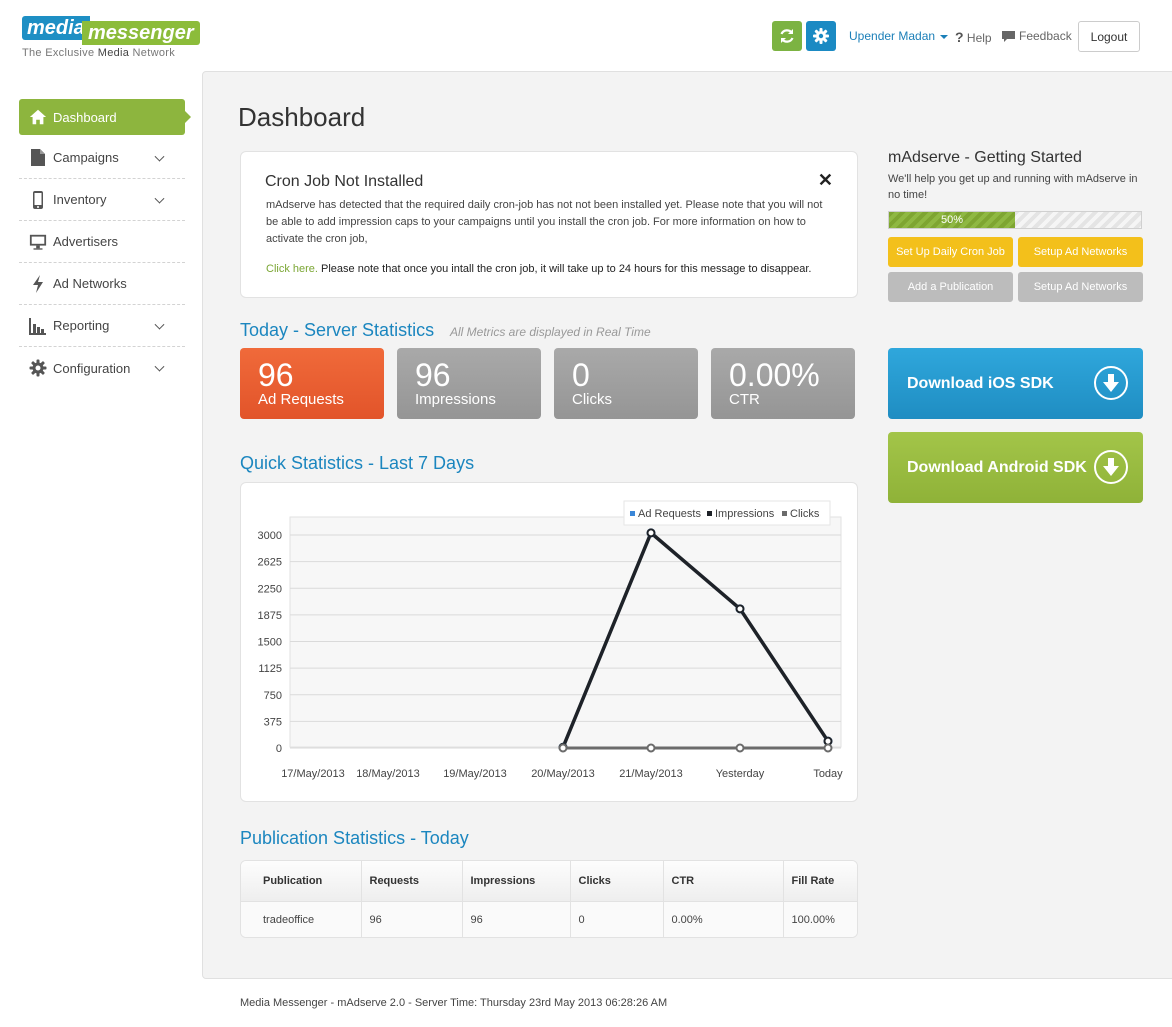 The image size is (1172, 1027). What do you see at coordinates (475, 774) in the screenshot?
I see `x-tick-label: 19/May/2013` at bounding box center [475, 774].